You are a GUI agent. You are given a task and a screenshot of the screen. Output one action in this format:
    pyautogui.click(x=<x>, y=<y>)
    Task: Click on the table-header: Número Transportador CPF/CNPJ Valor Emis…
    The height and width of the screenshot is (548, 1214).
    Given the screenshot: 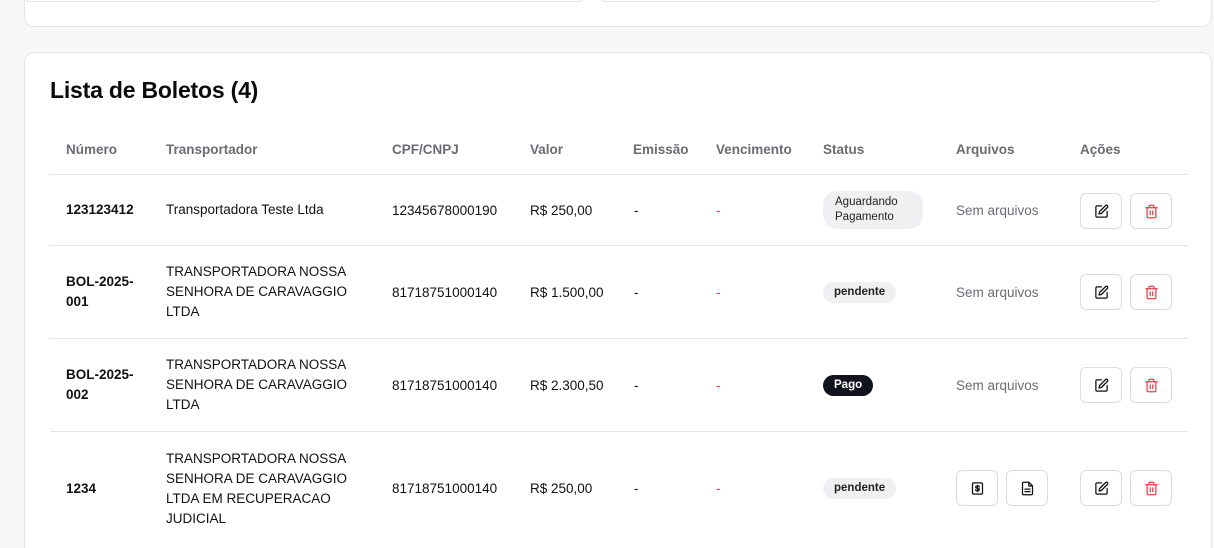 What is the action you would take?
    pyautogui.click(x=619, y=155)
    